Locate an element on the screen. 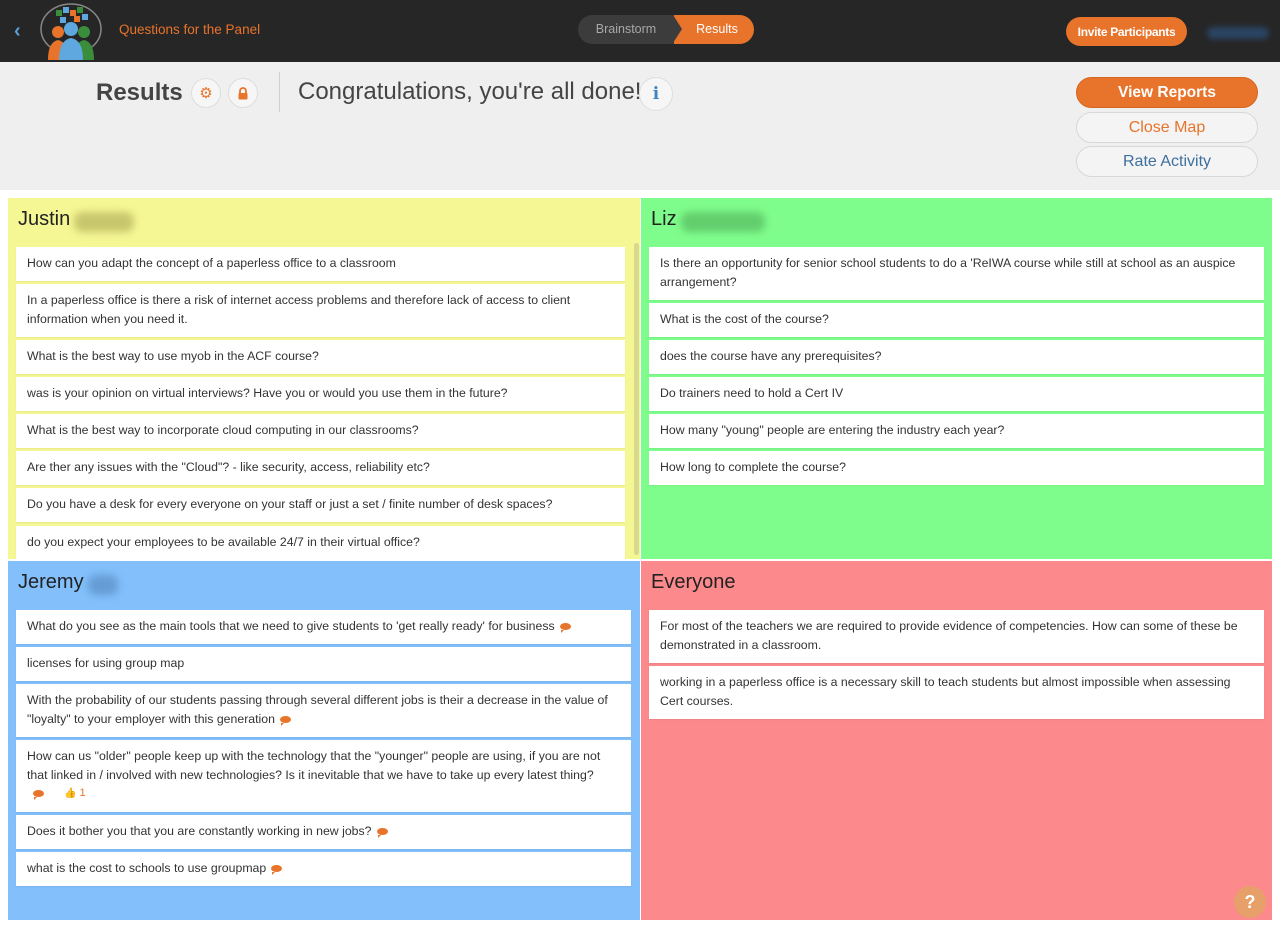 This screenshot has height=929, width=1280. thumbs-up-icon: 👍 is located at coordinates (70, 793).